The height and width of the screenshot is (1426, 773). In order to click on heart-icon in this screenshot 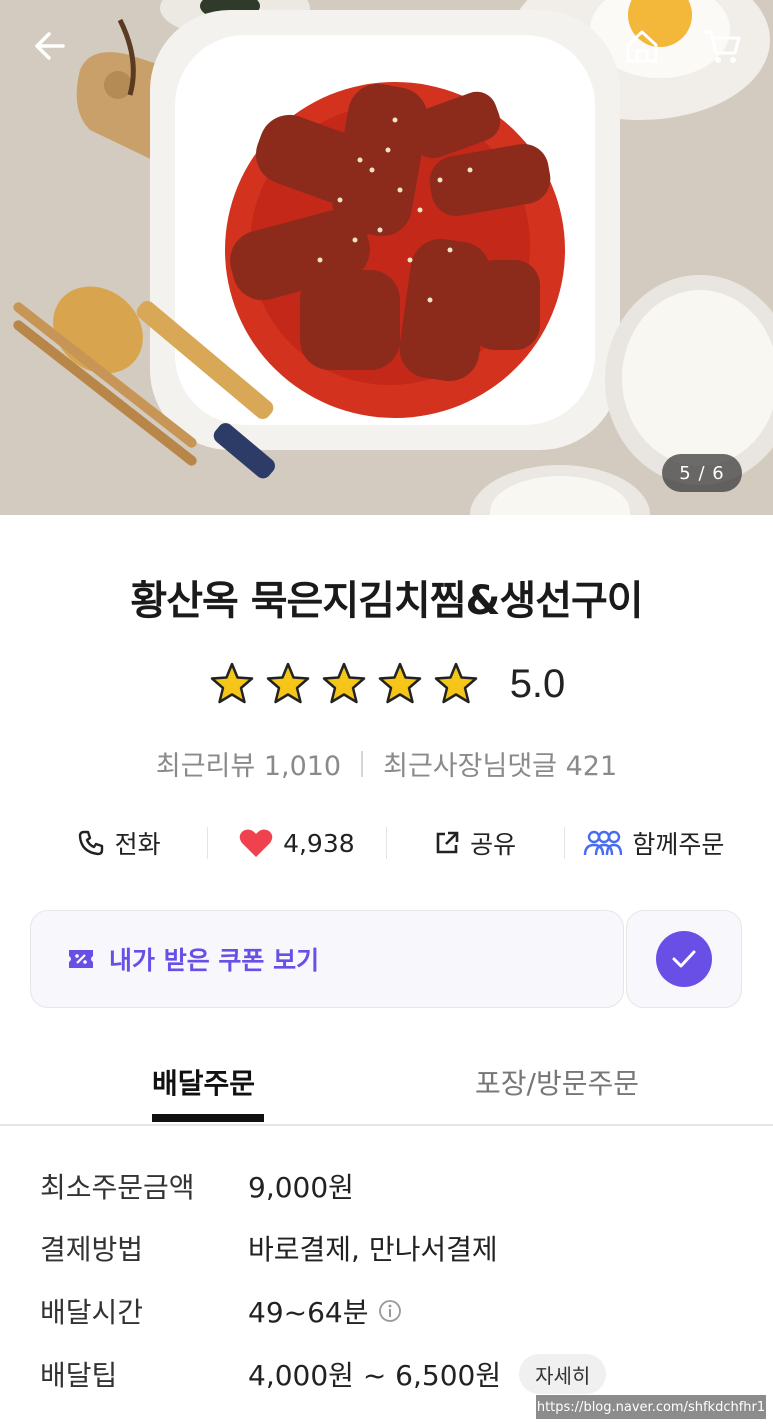, I will do `click(256, 843)`.